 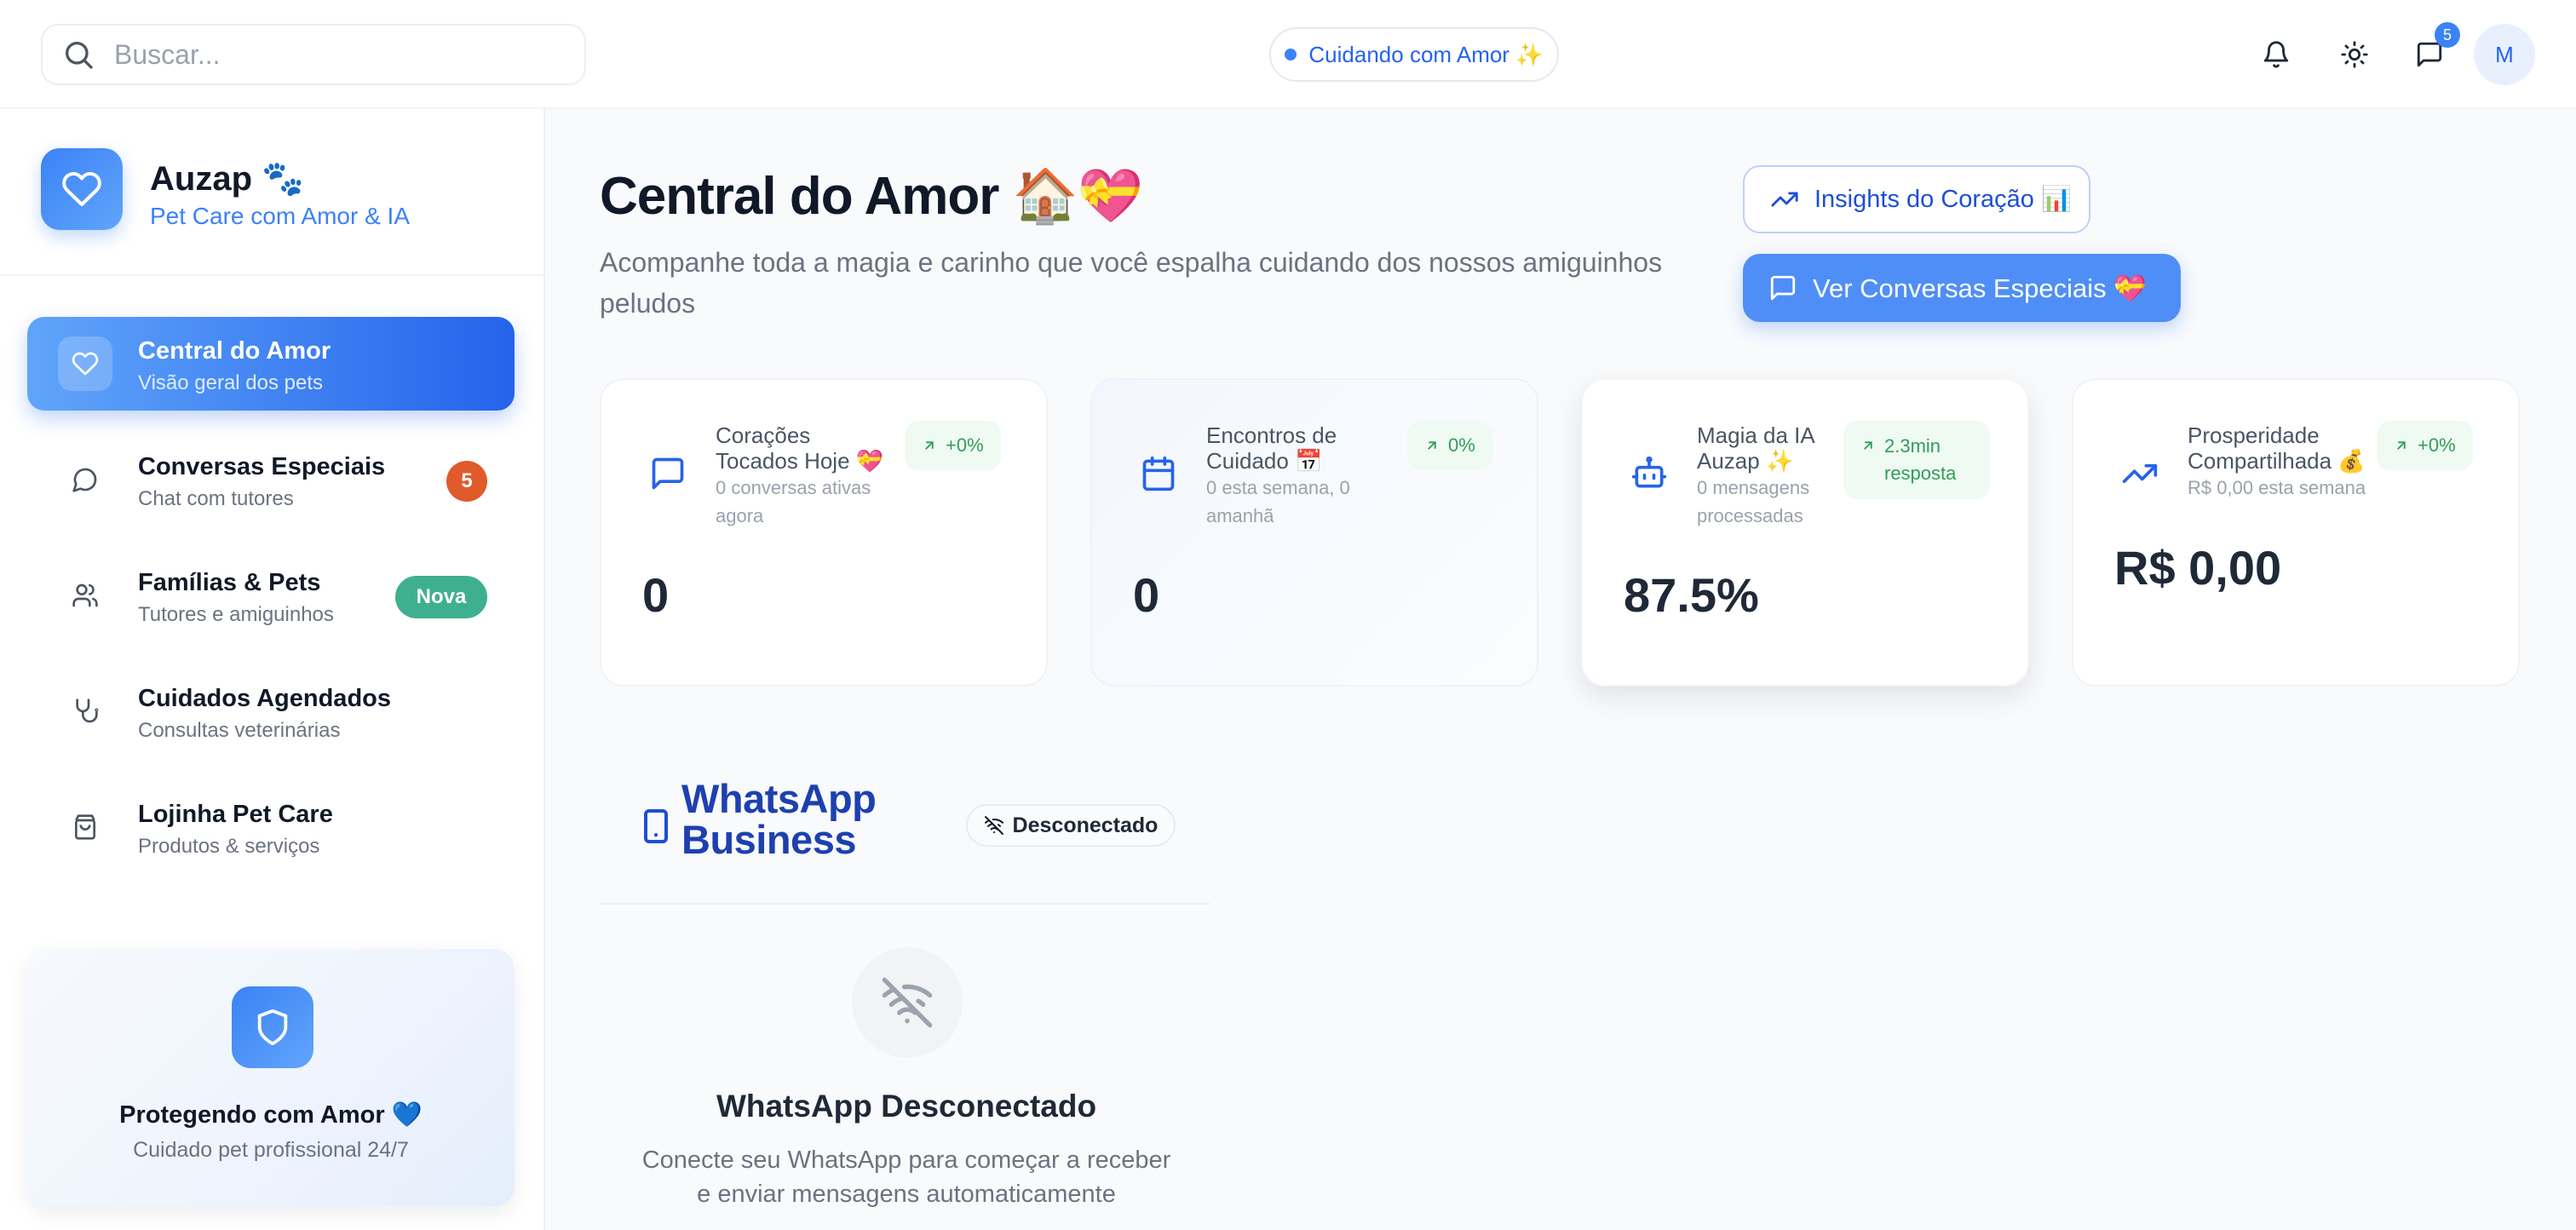 What do you see at coordinates (280, 216) in the screenshot?
I see `brand-tagline: Pet Care com Amor & IA` at bounding box center [280, 216].